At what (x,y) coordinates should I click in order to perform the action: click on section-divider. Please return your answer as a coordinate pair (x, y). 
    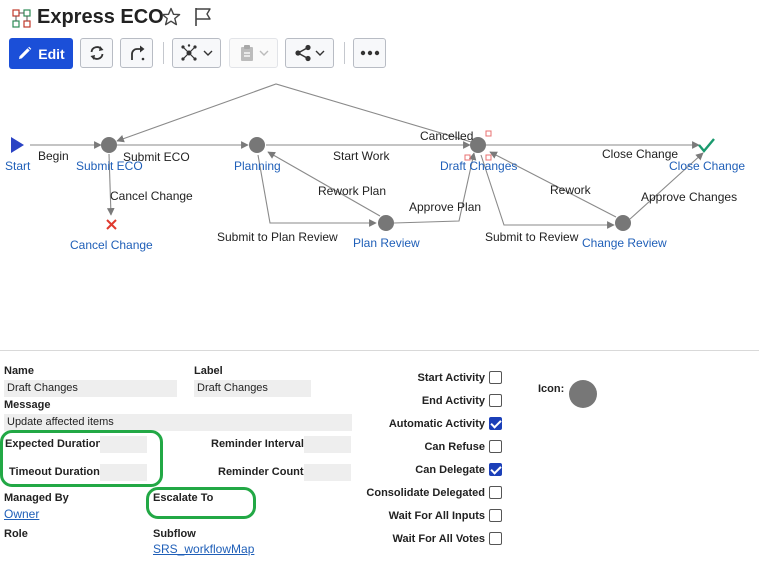
    Looking at the image, I should click on (379, 350).